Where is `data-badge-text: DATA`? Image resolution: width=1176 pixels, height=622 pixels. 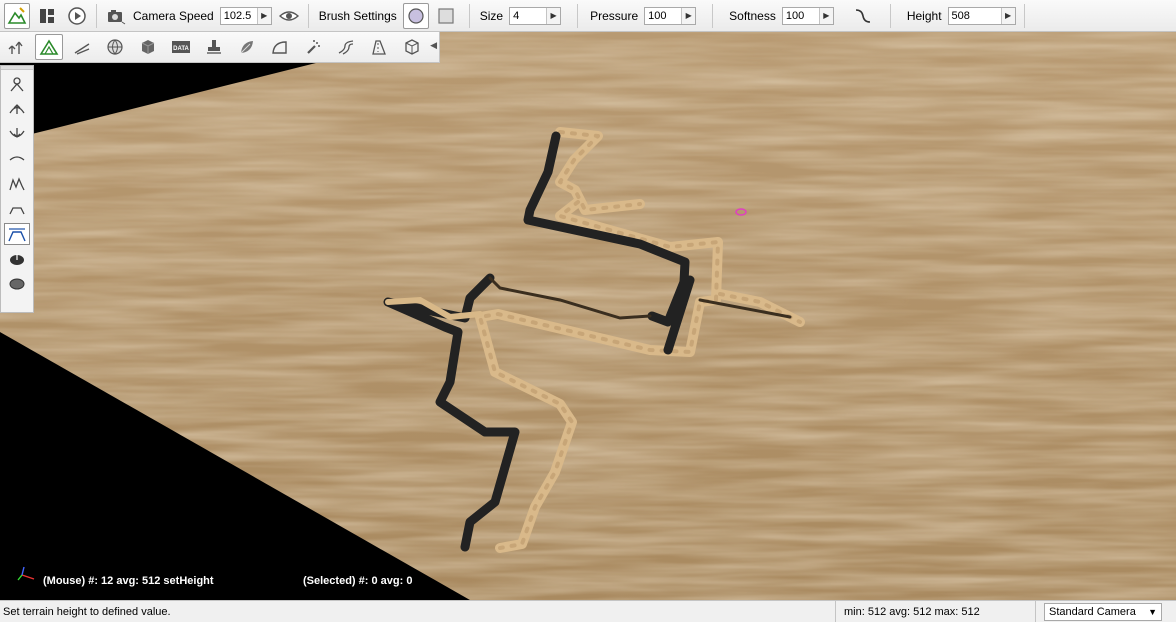
data-badge-text: DATA is located at coordinates (181, 49).